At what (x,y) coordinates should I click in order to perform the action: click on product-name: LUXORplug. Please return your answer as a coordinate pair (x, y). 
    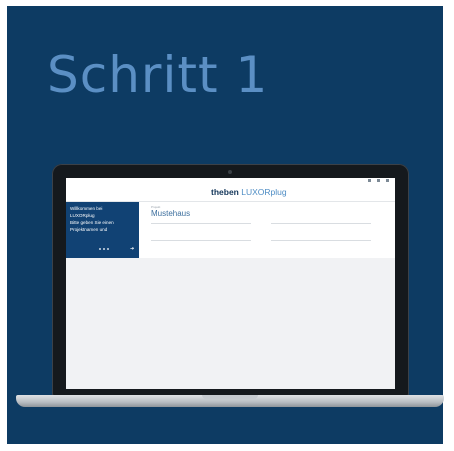
    Looking at the image, I should click on (264, 192).